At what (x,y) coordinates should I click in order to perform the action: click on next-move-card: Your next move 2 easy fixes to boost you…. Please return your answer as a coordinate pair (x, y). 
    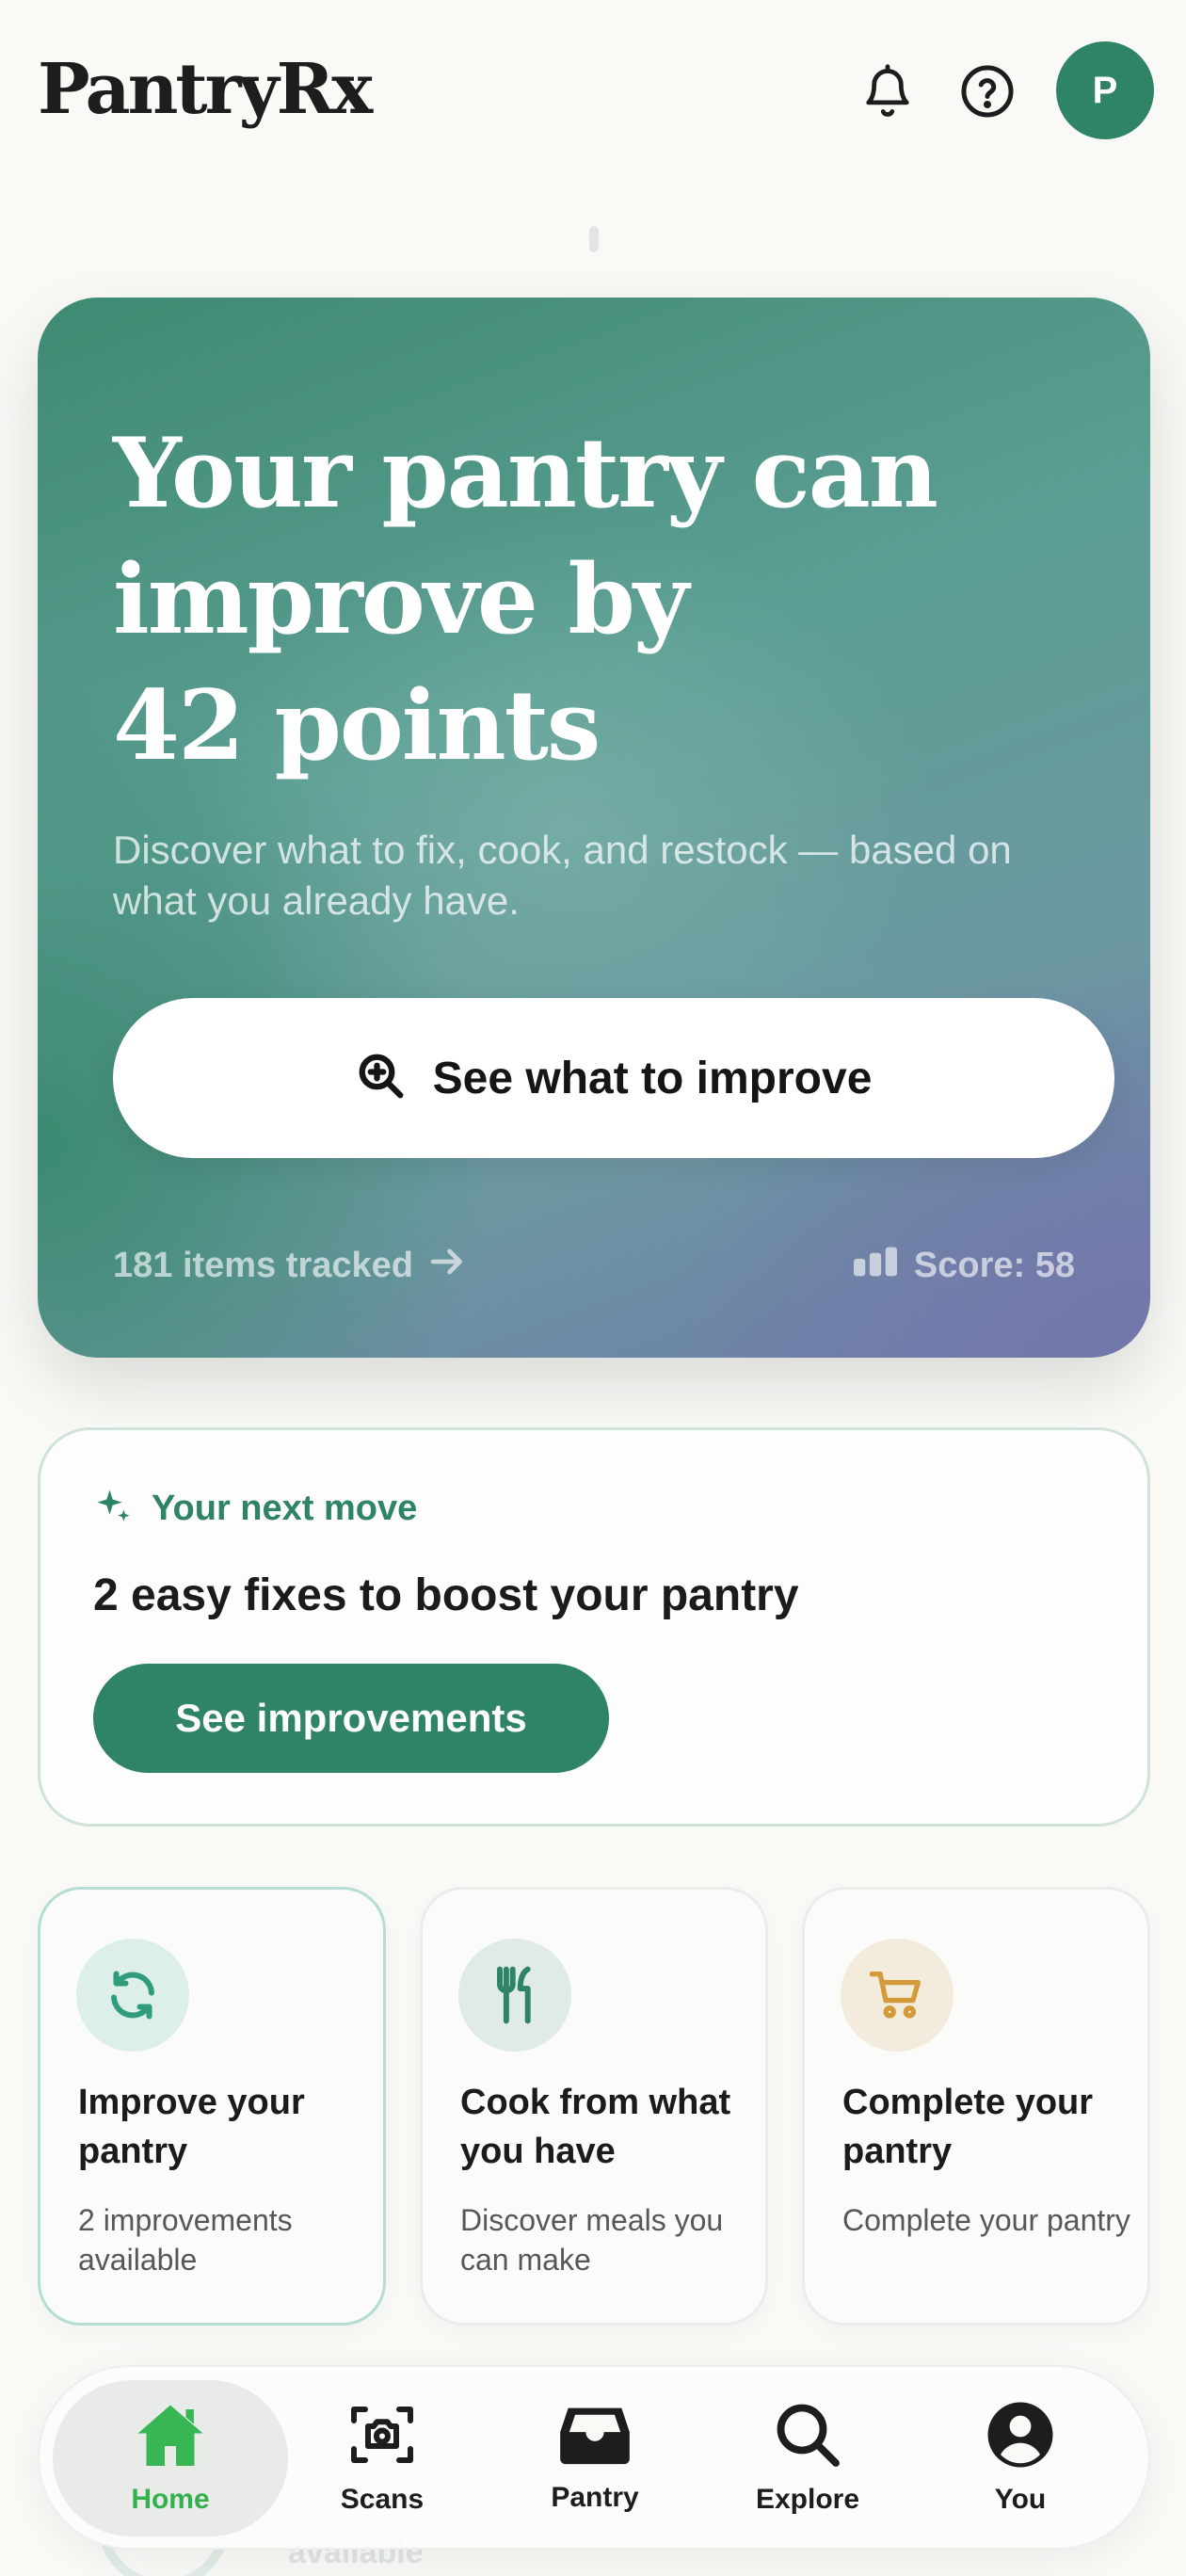
    Looking at the image, I should click on (594, 1627).